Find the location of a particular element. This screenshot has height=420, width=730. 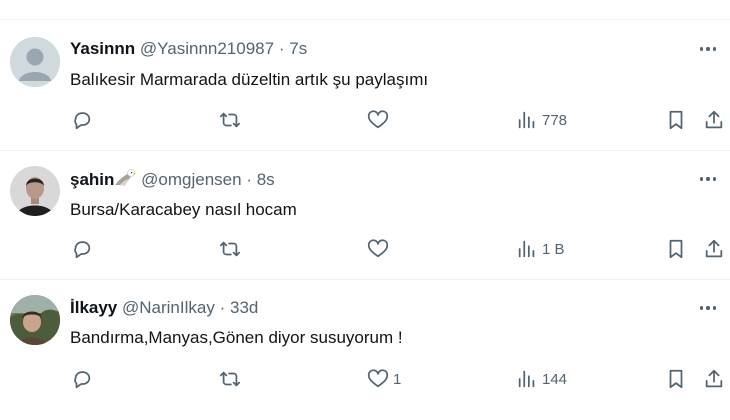

tweet-actions: 778 is located at coordinates (365, 120).